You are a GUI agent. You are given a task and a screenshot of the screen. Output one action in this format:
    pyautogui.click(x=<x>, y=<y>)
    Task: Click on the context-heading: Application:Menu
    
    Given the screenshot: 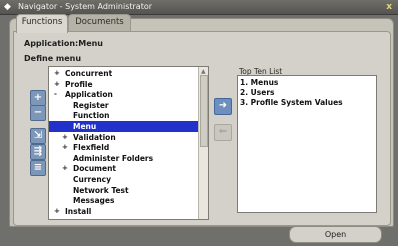 What is the action you would take?
    pyautogui.click(x=64, y=43)
    